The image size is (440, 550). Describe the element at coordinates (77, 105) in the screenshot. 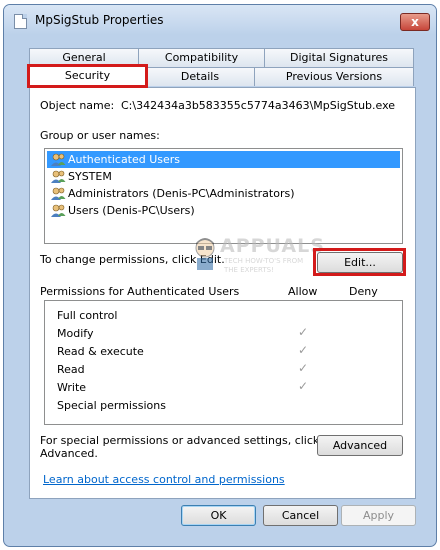

I see `object-name-label: Object name:` at that location.